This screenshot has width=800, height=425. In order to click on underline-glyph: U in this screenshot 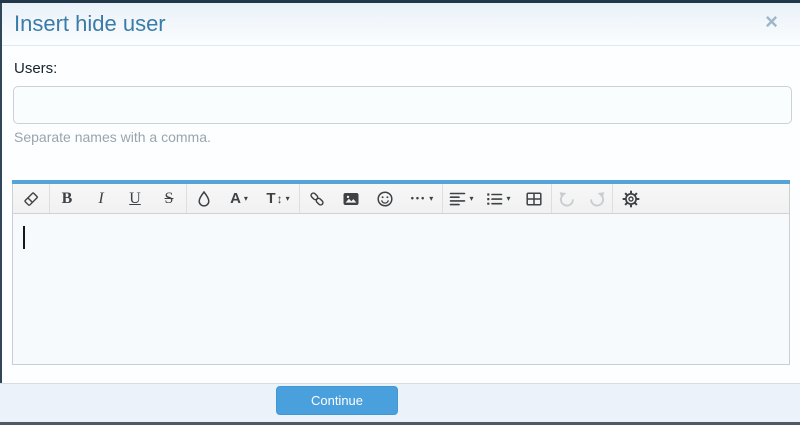, I will do `click(135, 198)`.